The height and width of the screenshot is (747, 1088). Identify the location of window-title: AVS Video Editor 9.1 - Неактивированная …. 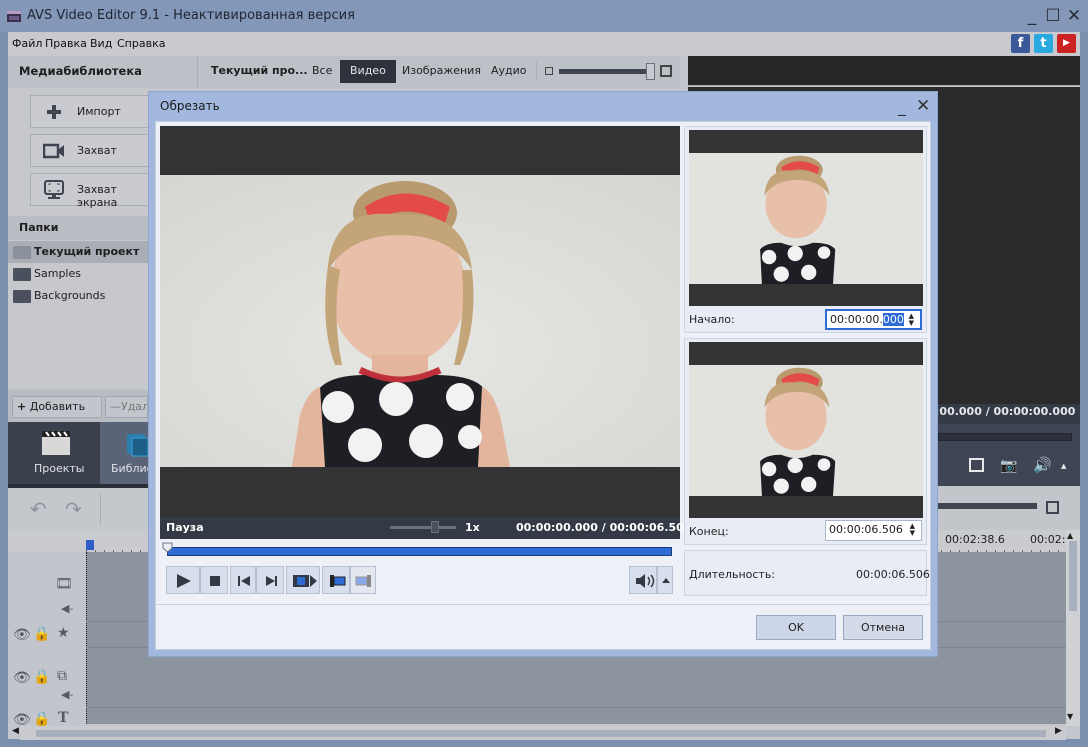
(191, 15).